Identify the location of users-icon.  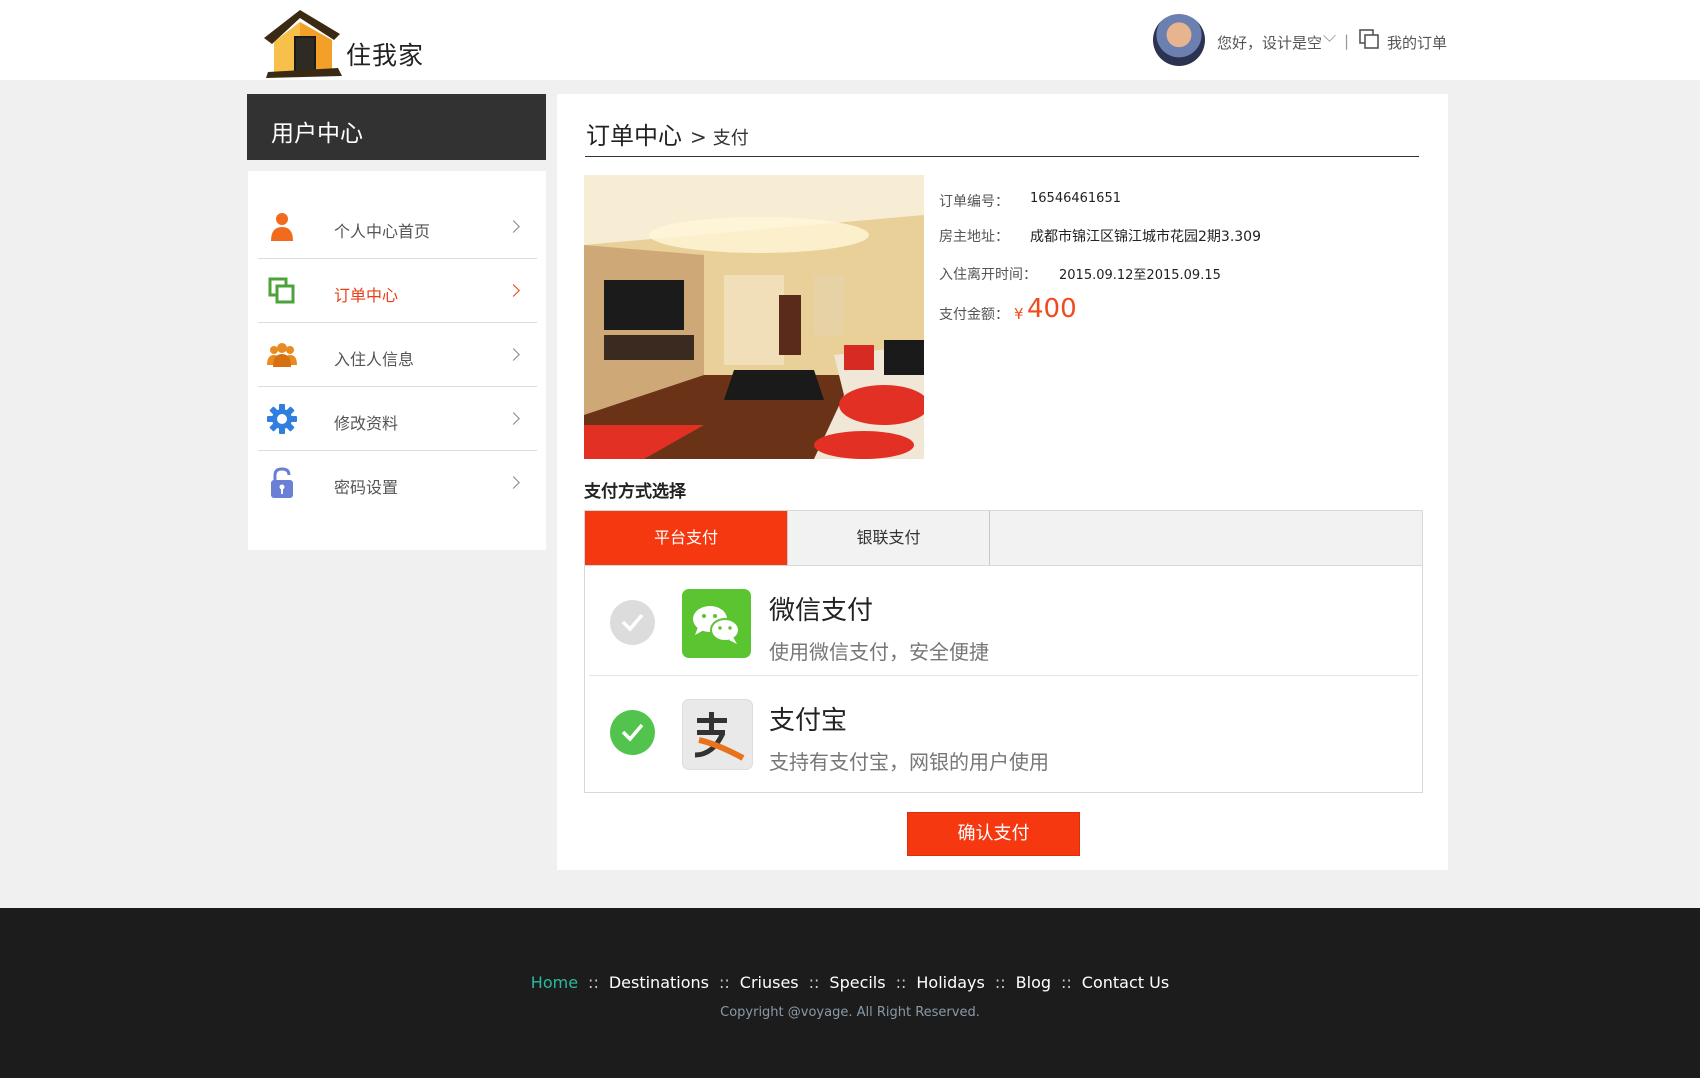
(282, 355).